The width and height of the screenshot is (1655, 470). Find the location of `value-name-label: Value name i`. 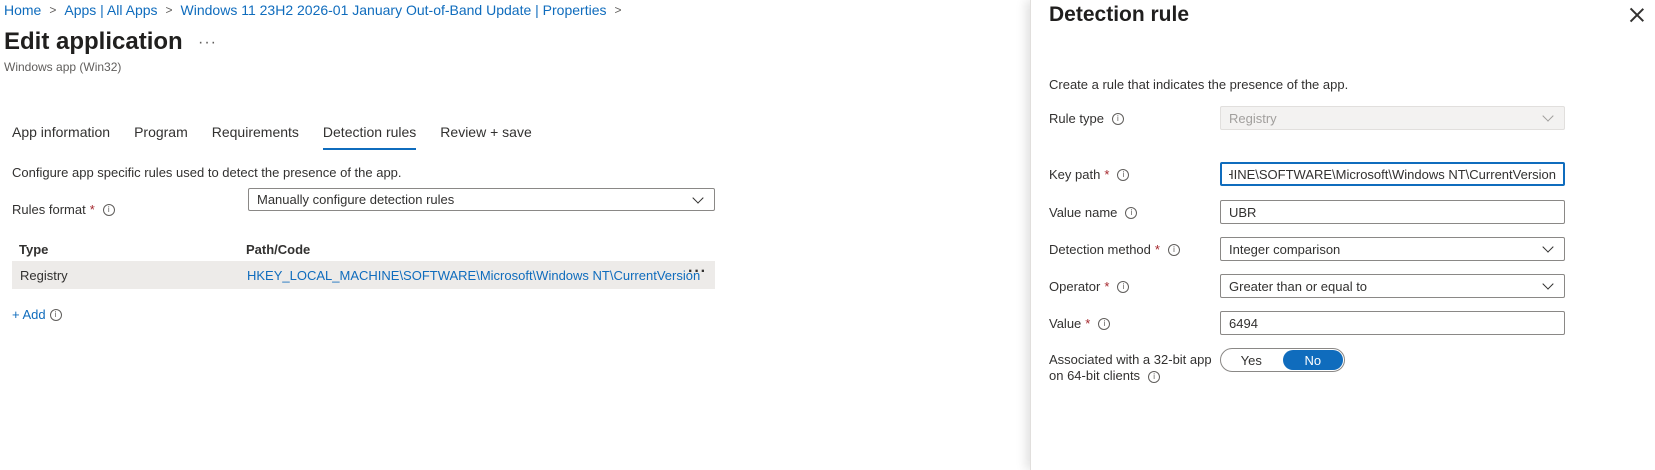

value-name-label: Value name i is located at coordinates (1093, 212).